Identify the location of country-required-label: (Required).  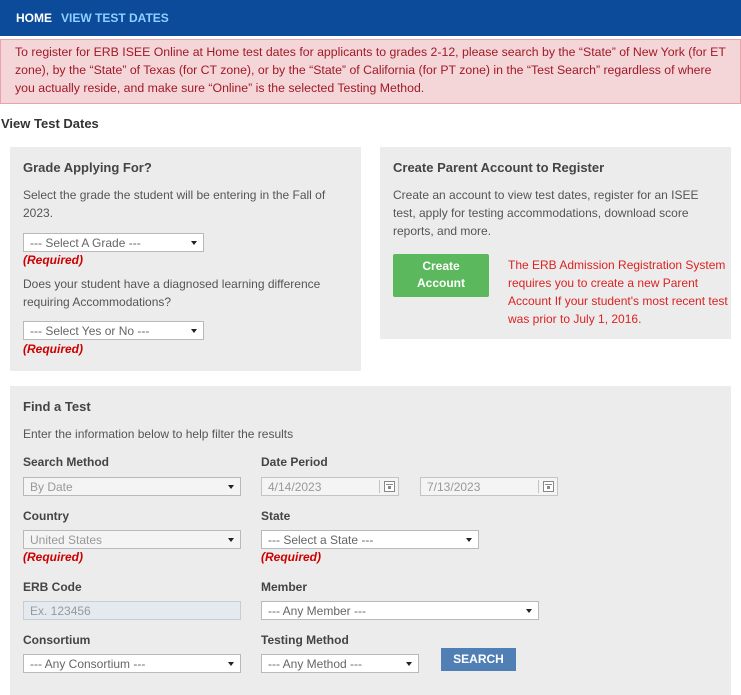
(53, 557).